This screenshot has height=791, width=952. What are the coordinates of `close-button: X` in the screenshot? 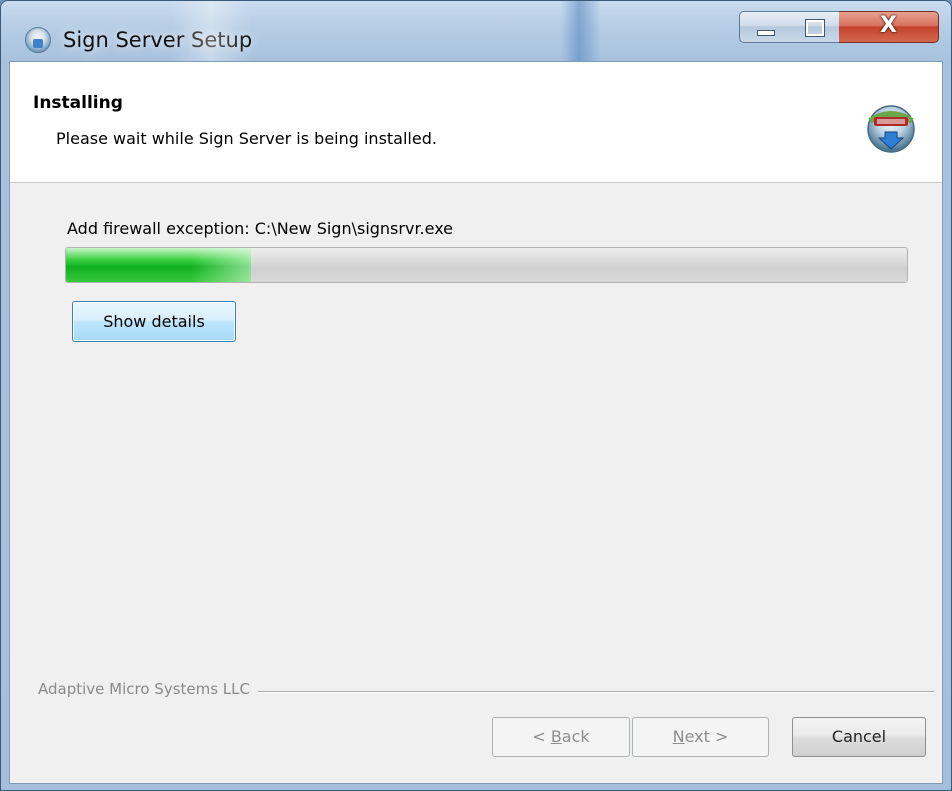 It's located at (889, 27).